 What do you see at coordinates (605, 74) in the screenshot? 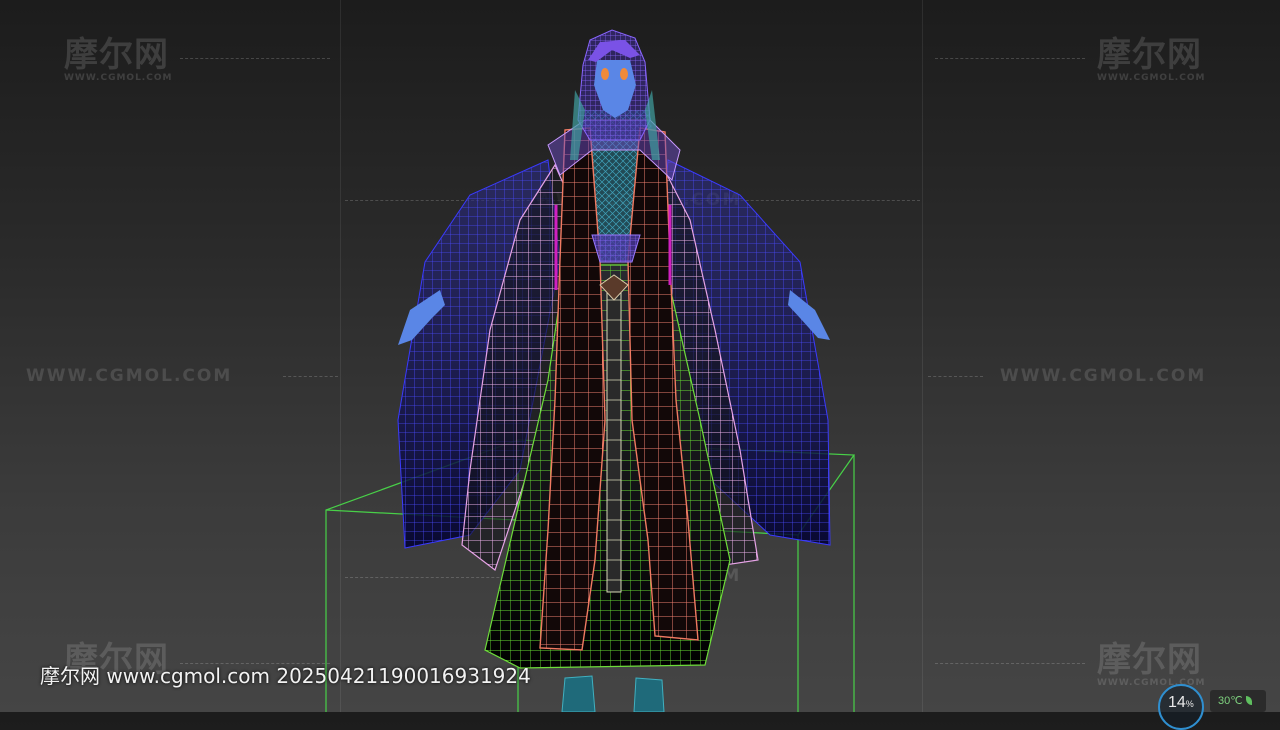
I see `left-eye` at bounding box center [605, 74].